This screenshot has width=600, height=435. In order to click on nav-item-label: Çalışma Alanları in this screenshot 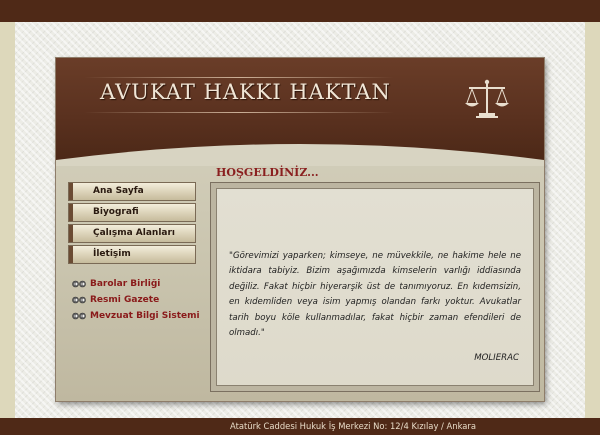, I will do `click(134, 233)`.